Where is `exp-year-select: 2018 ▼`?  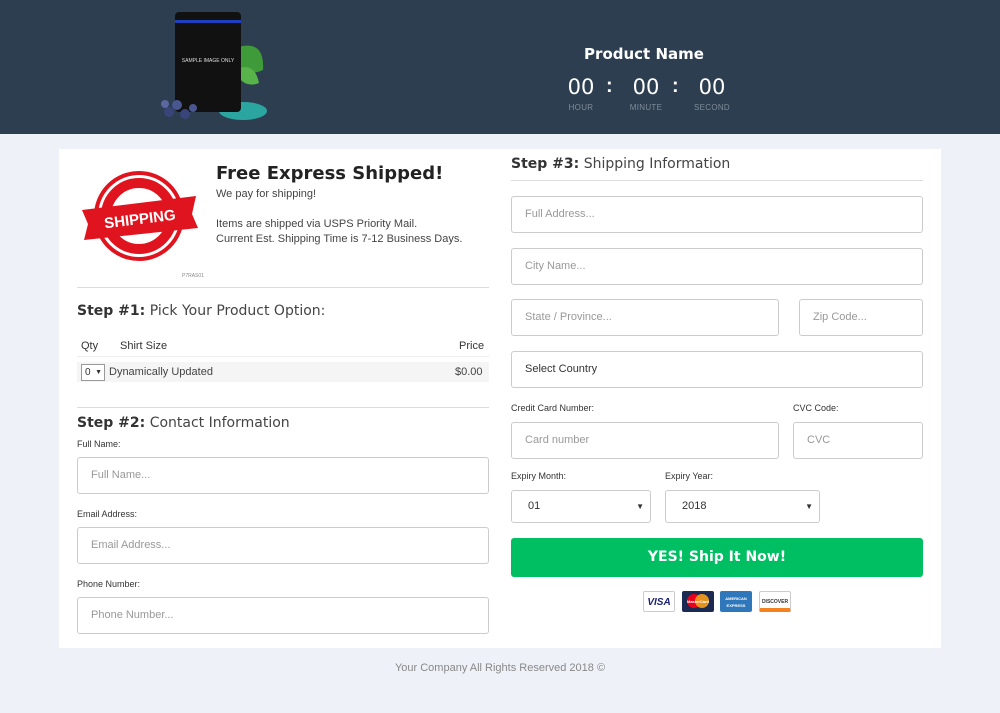 exp-year-select: 2018 ▼ is located at coordinates (742, 506).